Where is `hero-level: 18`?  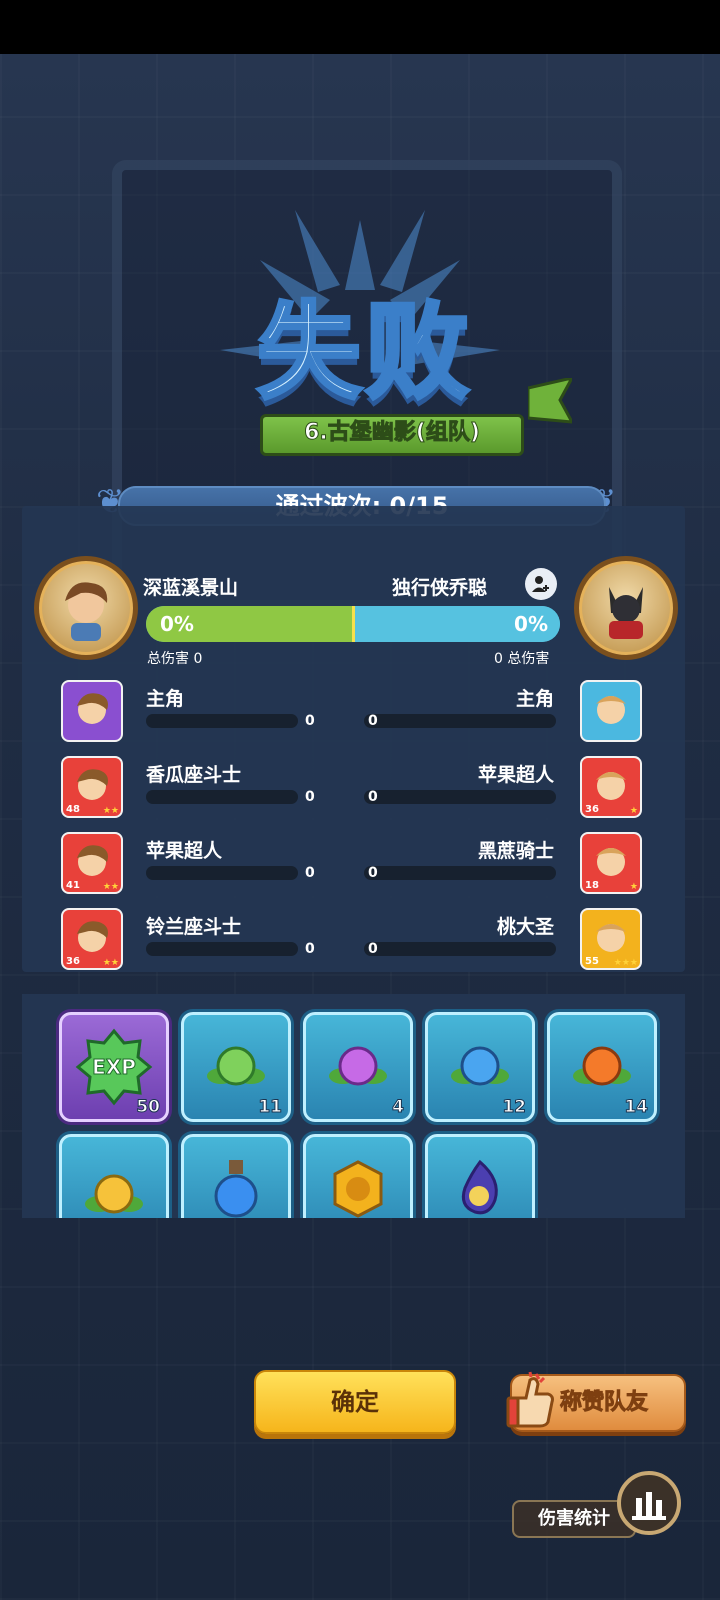
hero-level: 18 is located at coordinates (592, 885).